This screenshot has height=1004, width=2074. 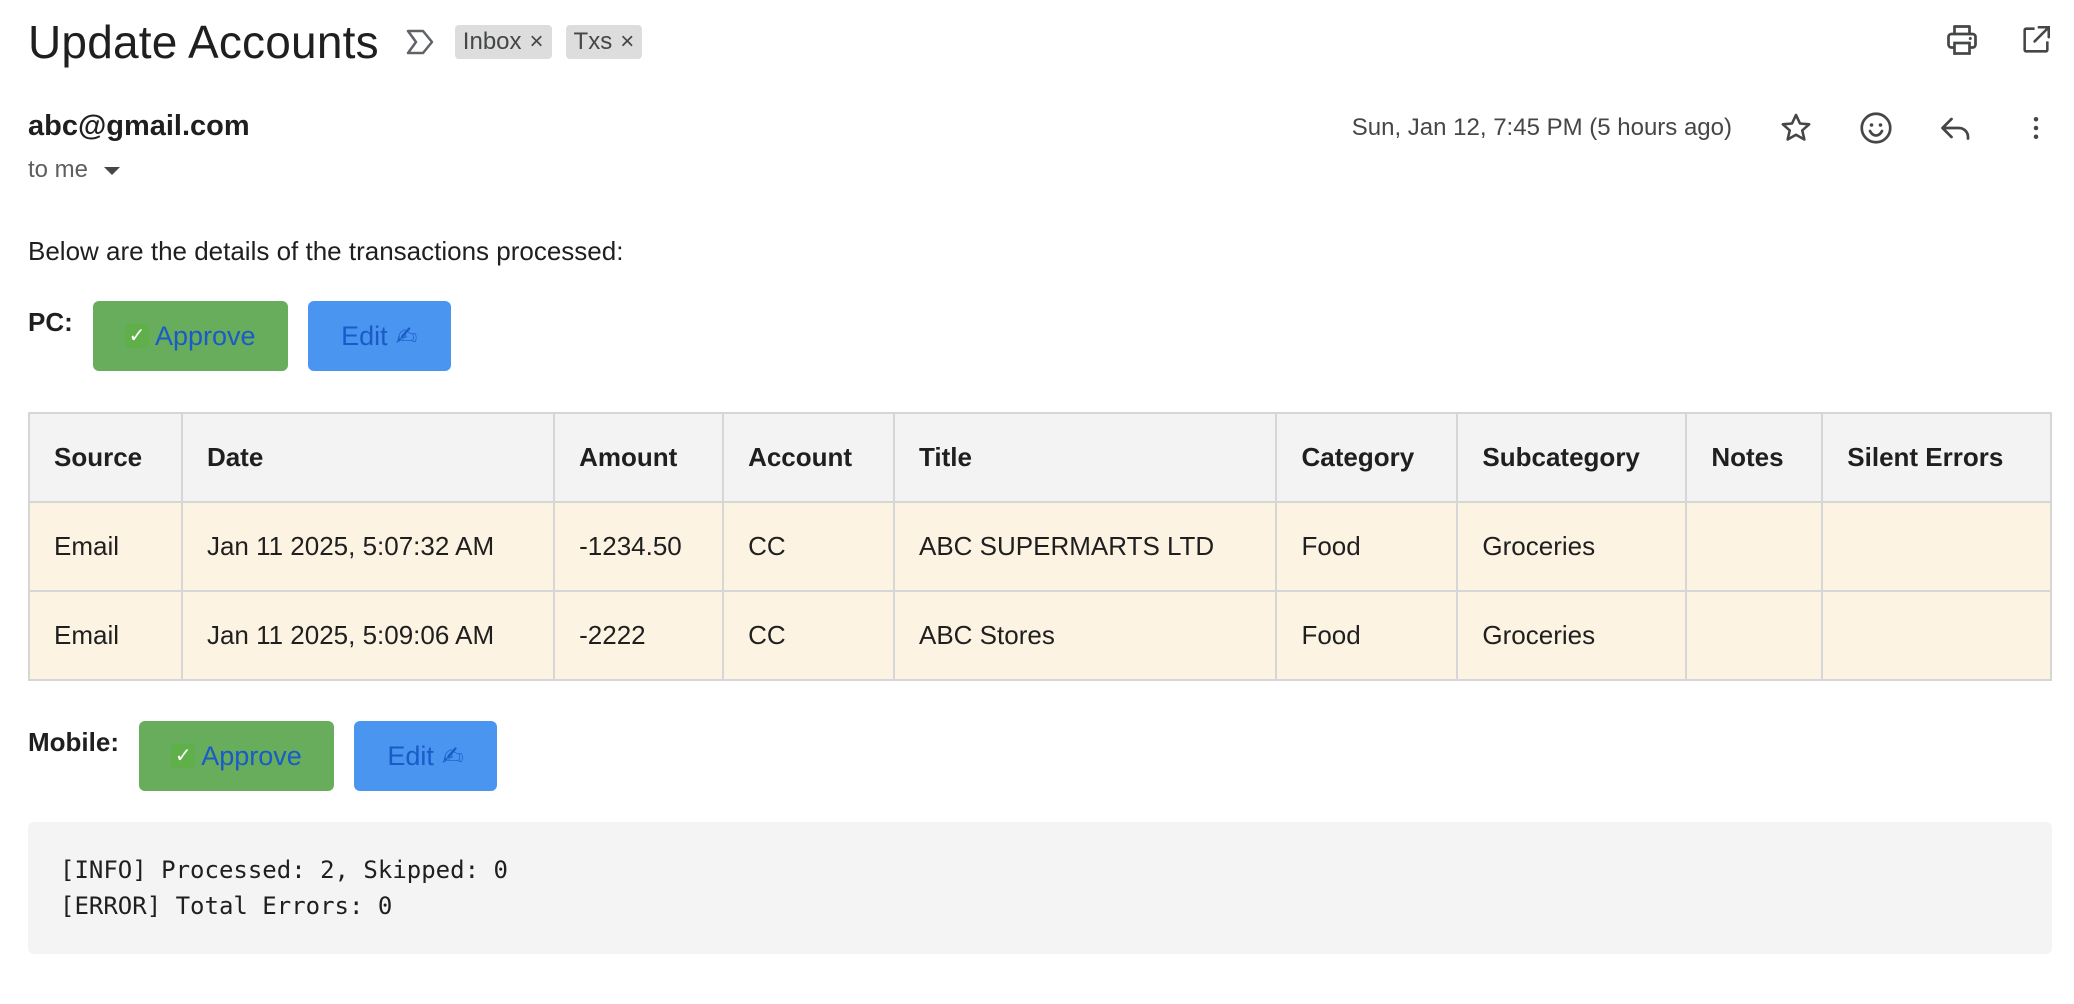 What do you see at coordinates (368, 546) in the screenshot?
I see `table-cell: Jan 11 2025, 5:07:32 AM` at bounding box center [368, 546].